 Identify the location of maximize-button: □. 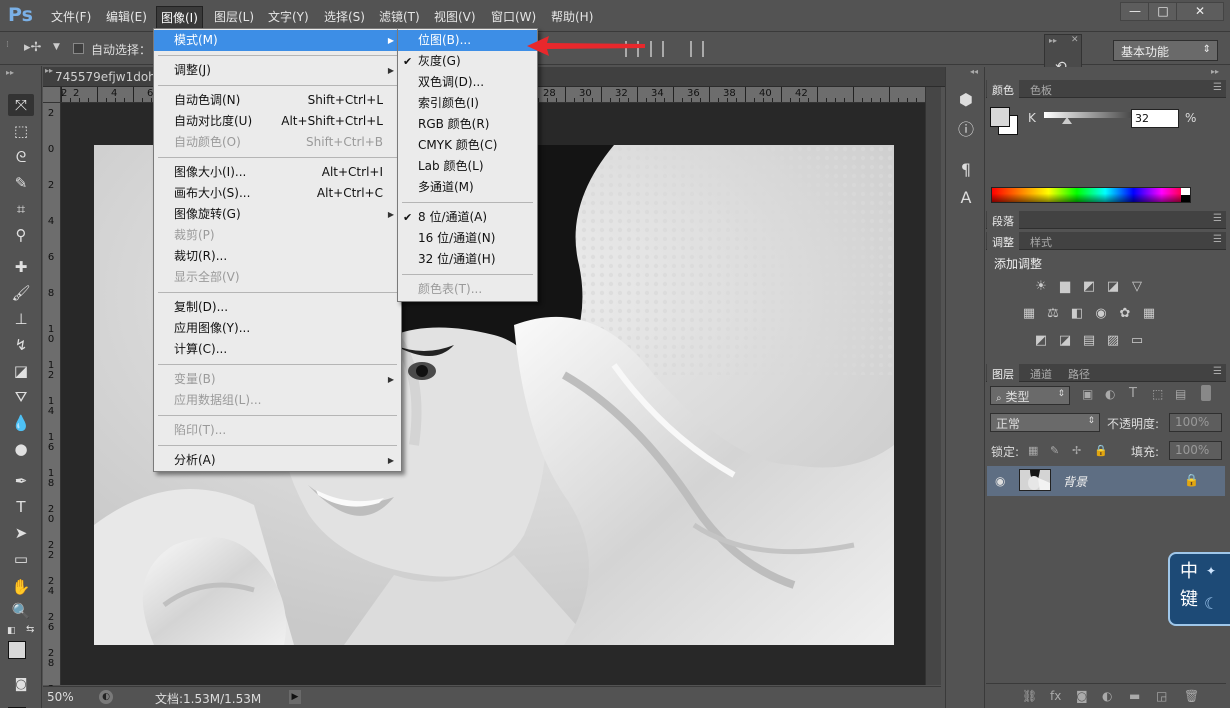
(1163, 11).